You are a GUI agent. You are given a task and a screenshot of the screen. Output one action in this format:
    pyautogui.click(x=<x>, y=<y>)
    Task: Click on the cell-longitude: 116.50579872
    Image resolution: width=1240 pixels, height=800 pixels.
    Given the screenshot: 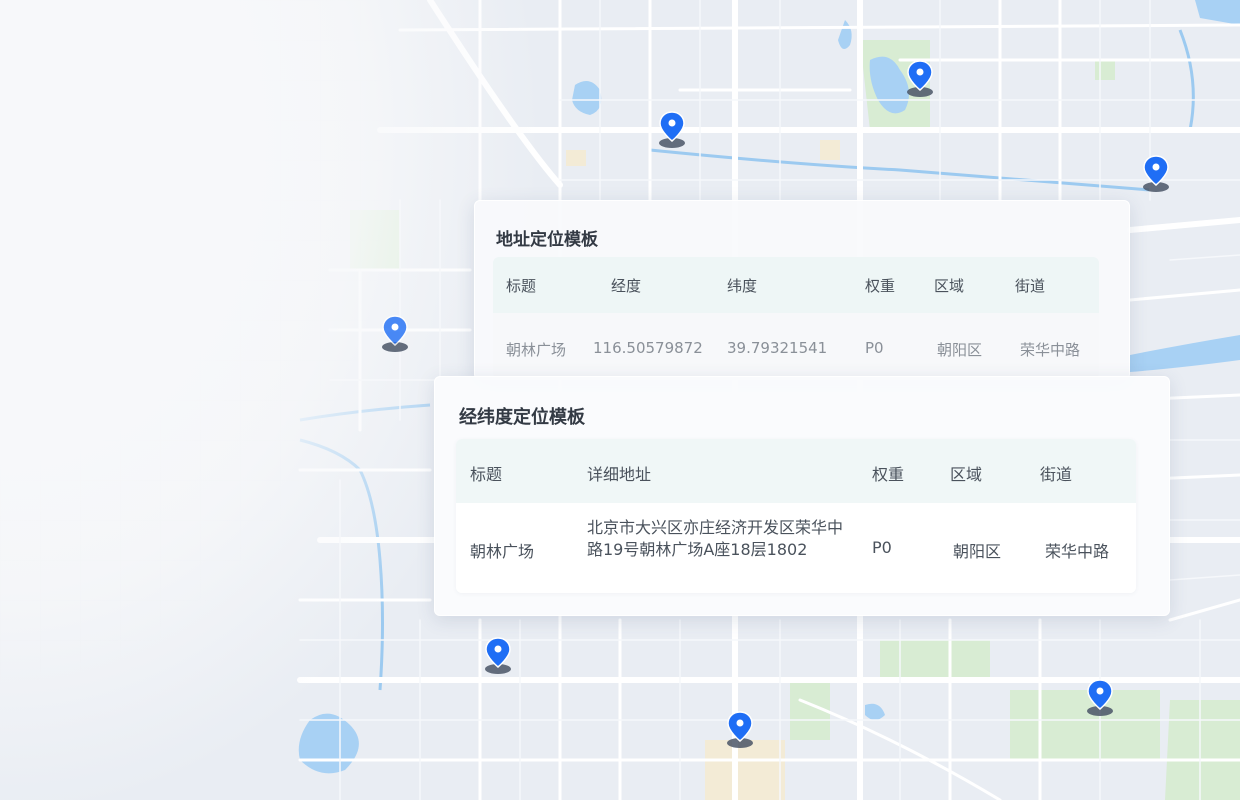 What is the action you would take?
    pyautogui.click(x=648, y=348)
    